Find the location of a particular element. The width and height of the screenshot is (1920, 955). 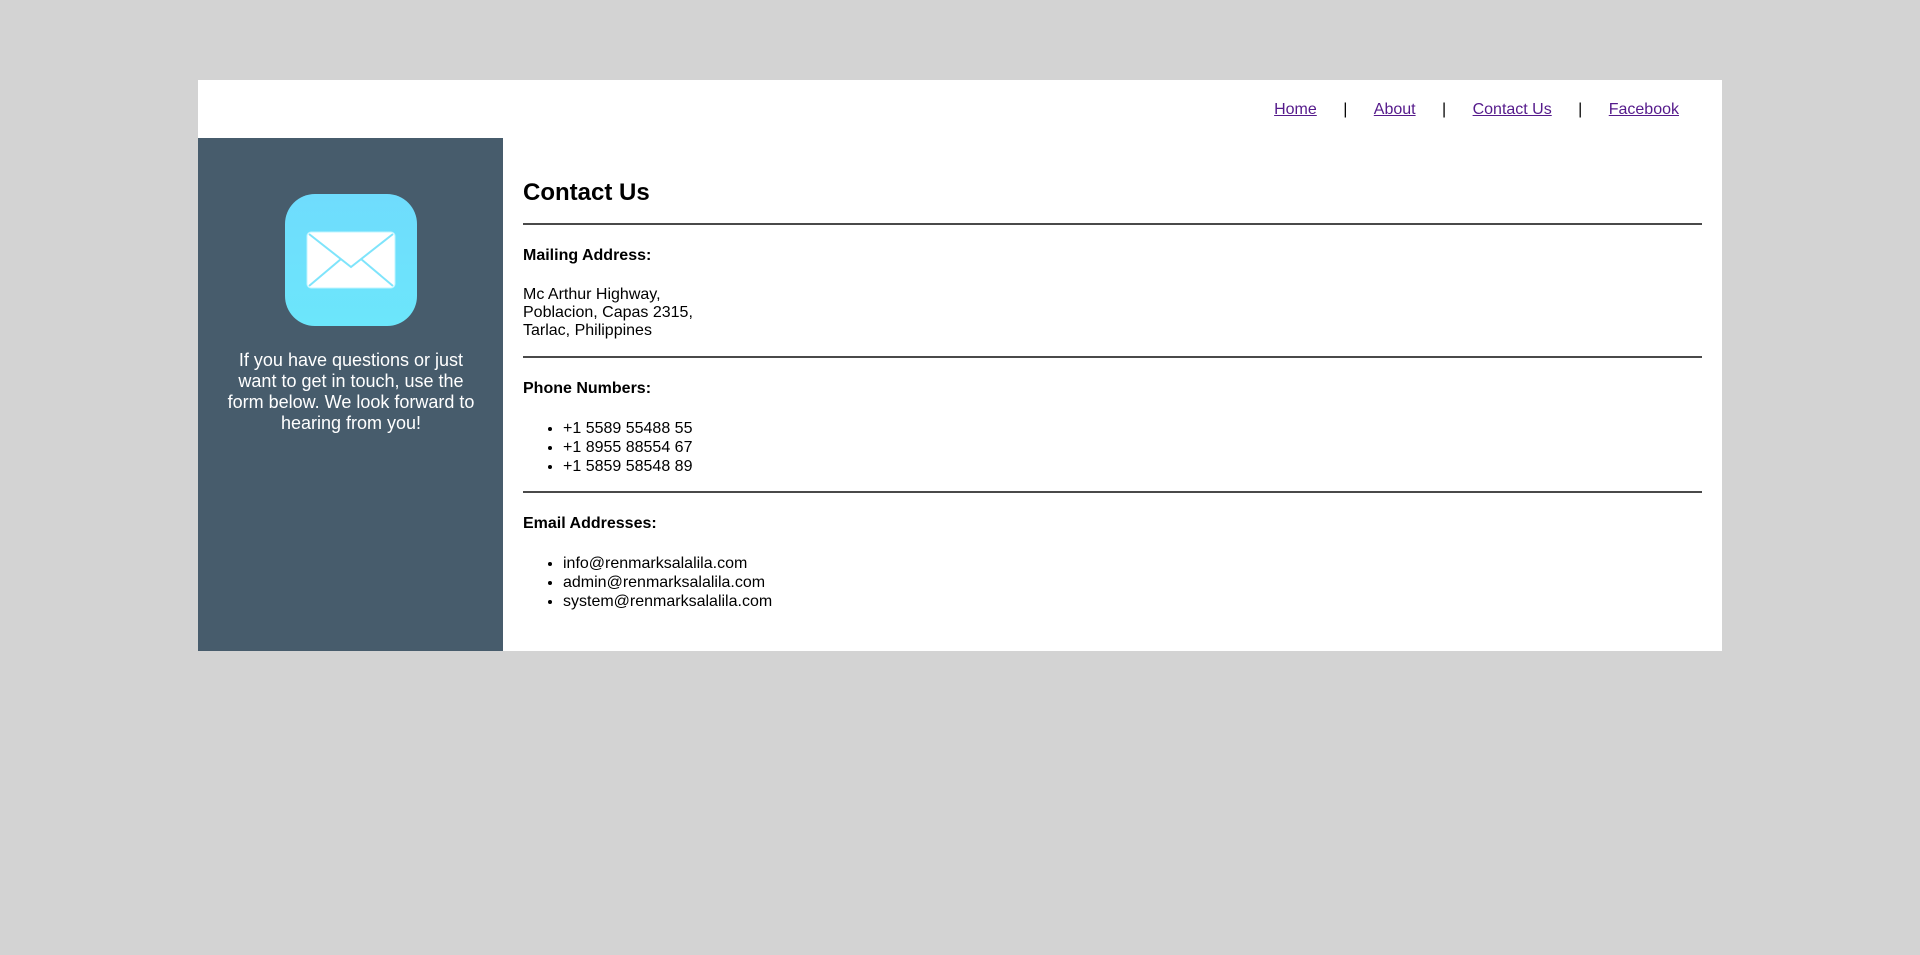

address-line: Mc Arthur Highway, is located at coordinates (592, 294).